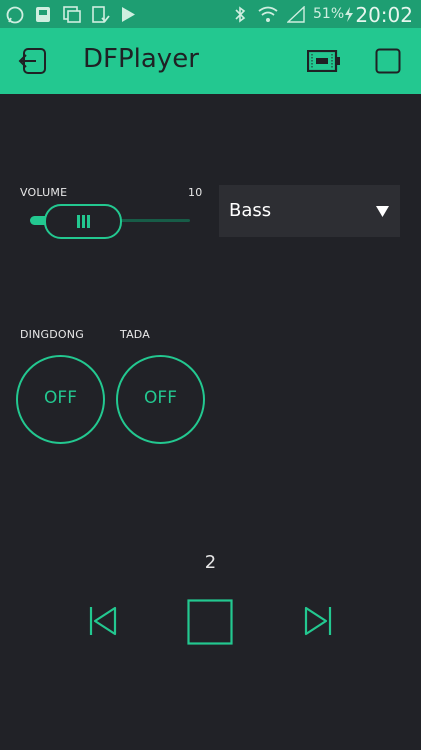 The image size is (421, 750). Describe the element at coordinates (388, 61) in the screenshot. I see `stop-square-icon` at that location.